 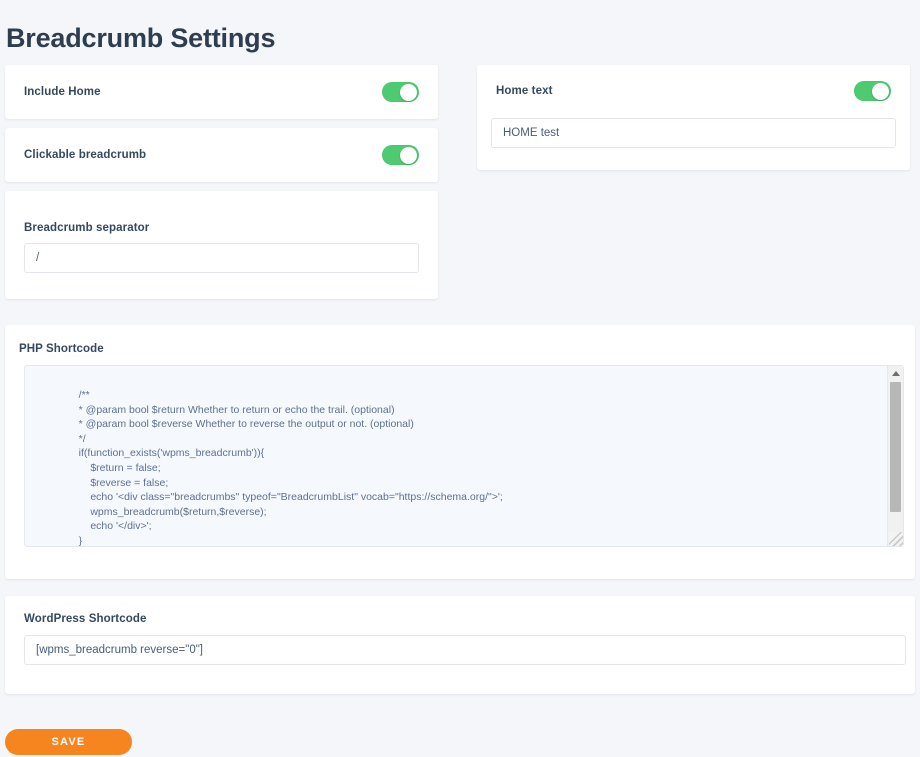 I want to click on wordpress-shortcode-label: WordPress Shortcode, so click(x=85, y=619).